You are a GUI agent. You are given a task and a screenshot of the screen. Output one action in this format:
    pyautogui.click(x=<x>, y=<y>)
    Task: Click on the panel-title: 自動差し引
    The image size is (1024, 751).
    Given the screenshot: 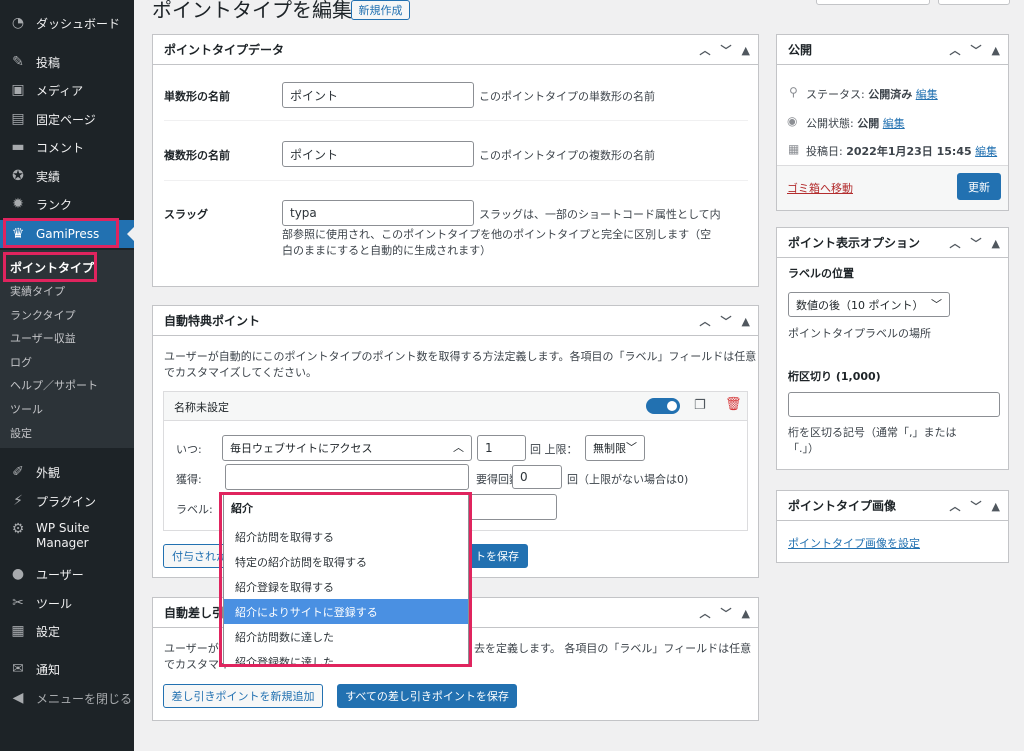 What is the action you would take?
    pyautogui.click(x=194, y=613)
    